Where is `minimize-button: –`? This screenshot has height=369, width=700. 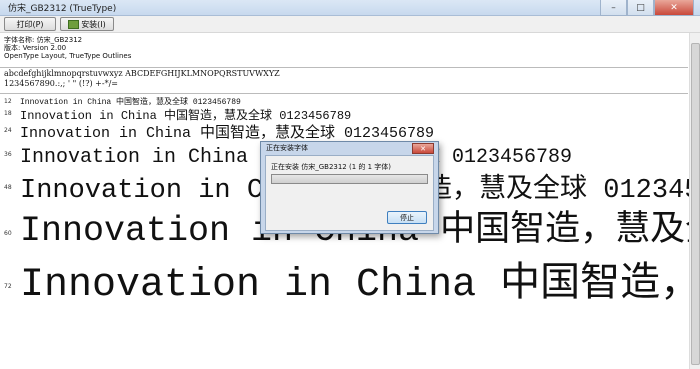 minimize-button: – is located at coordinates (613, 8).